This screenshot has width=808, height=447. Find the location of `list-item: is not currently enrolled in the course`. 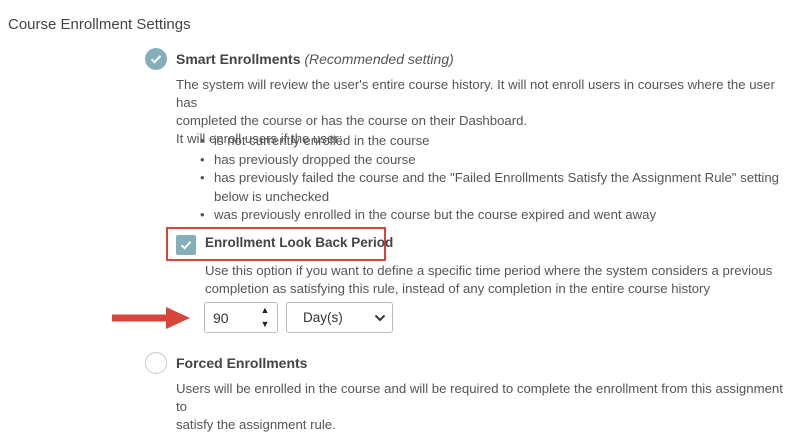

list-item: is not currently enrolled in the course is located at coordinates (488, 141).